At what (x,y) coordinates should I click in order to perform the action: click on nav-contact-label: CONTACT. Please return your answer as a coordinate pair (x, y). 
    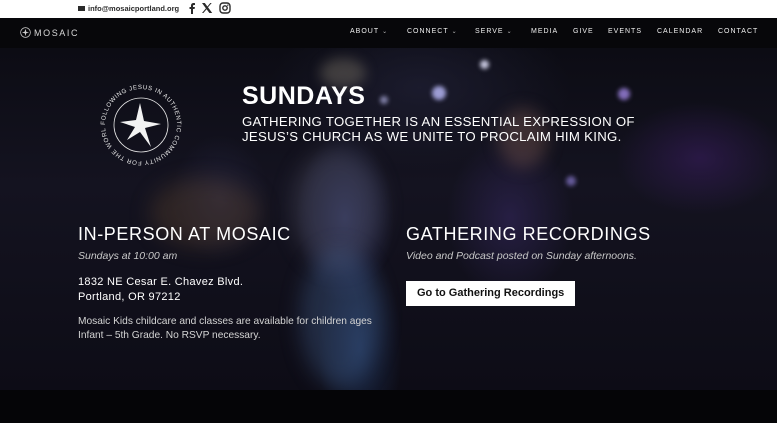
    Looking at the image, I should click on (738, 31).